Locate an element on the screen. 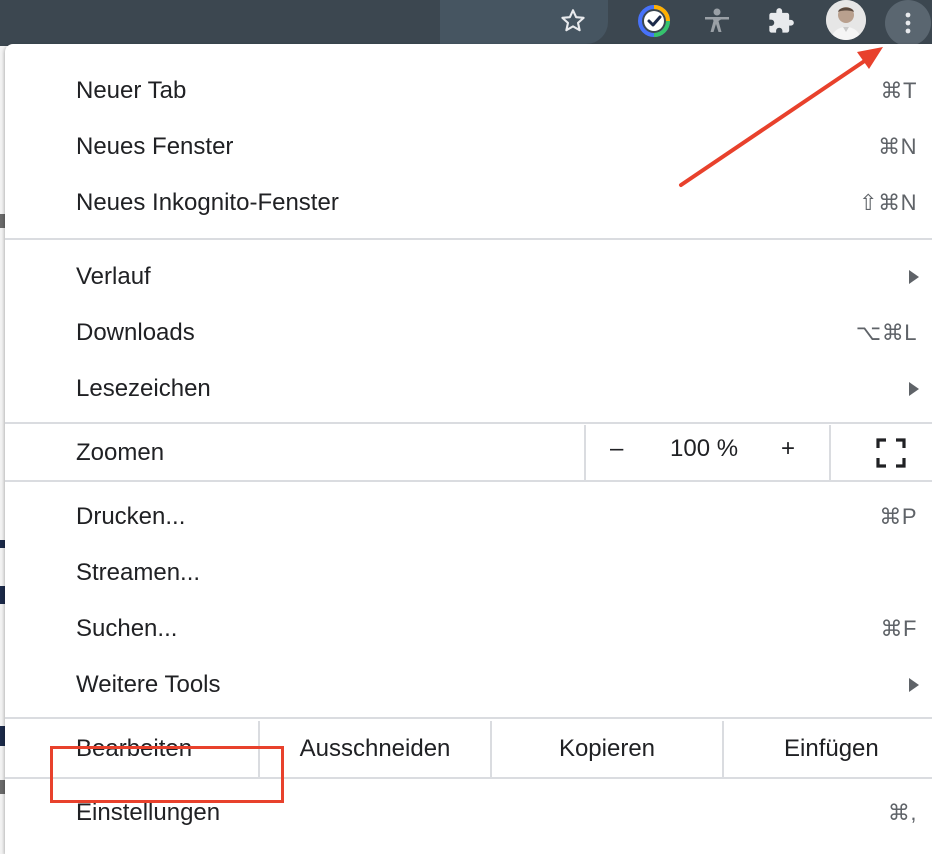 Image resolution: width=932 pixels, height=854 pixels. shortcut-label: ⇧⌘N is located at coordinates (888, 202).